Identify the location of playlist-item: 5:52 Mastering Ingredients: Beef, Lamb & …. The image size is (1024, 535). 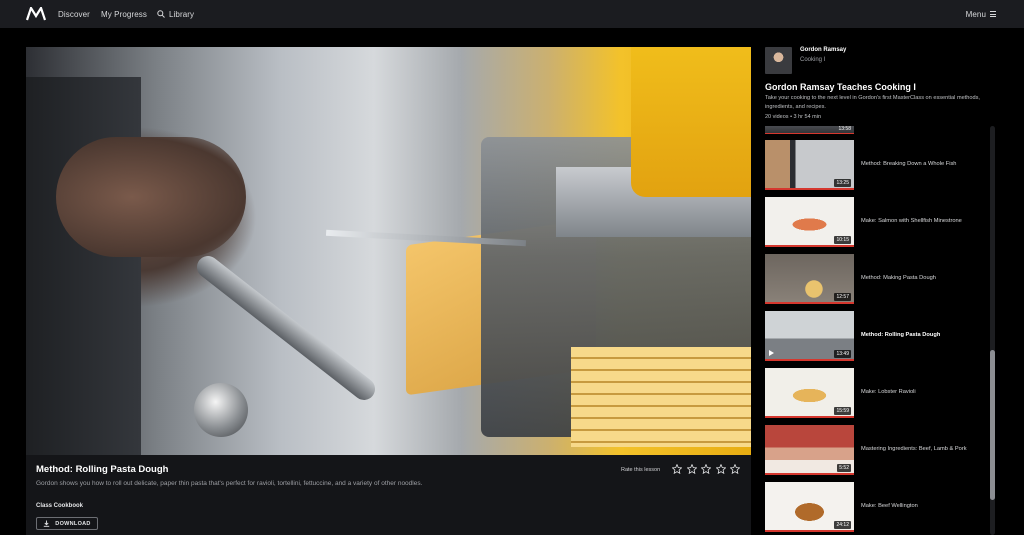
(877, 451).